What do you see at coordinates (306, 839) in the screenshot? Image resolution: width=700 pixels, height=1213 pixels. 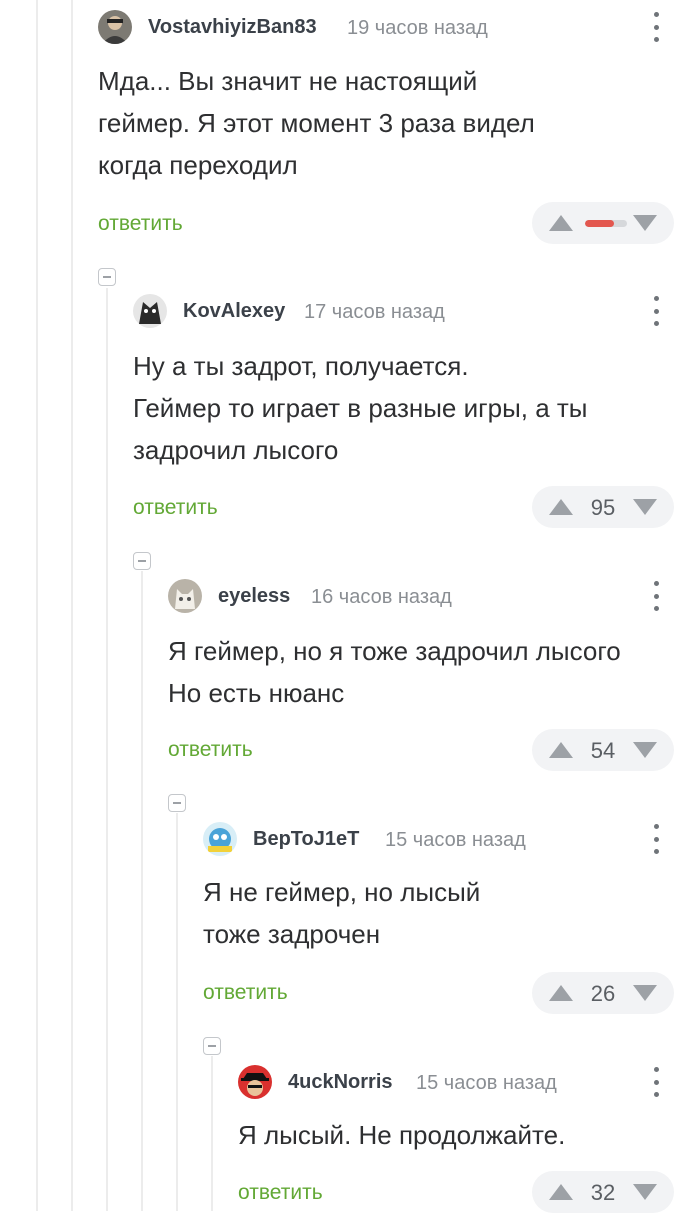 I see `comment-author: BepToJ1eT` at bounding box center [306, 839].